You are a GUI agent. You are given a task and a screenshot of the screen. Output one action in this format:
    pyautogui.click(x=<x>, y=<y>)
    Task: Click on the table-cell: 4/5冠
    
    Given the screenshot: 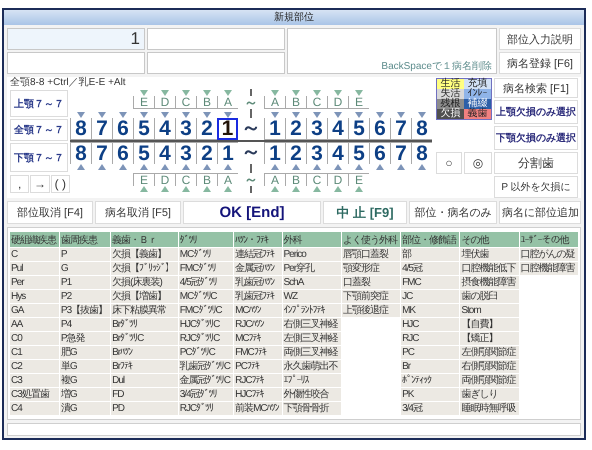 What is the action you would take?
    pyautogui.click(x=430, y=269)
    